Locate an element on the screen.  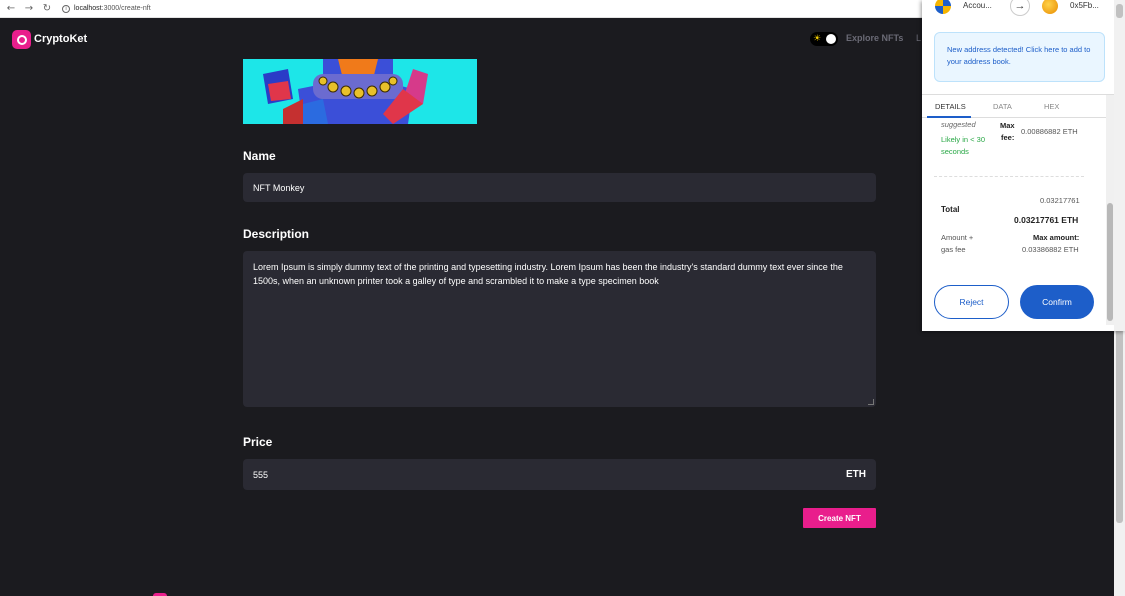
tab-data: DATA is located at coordinates (1002, 106).